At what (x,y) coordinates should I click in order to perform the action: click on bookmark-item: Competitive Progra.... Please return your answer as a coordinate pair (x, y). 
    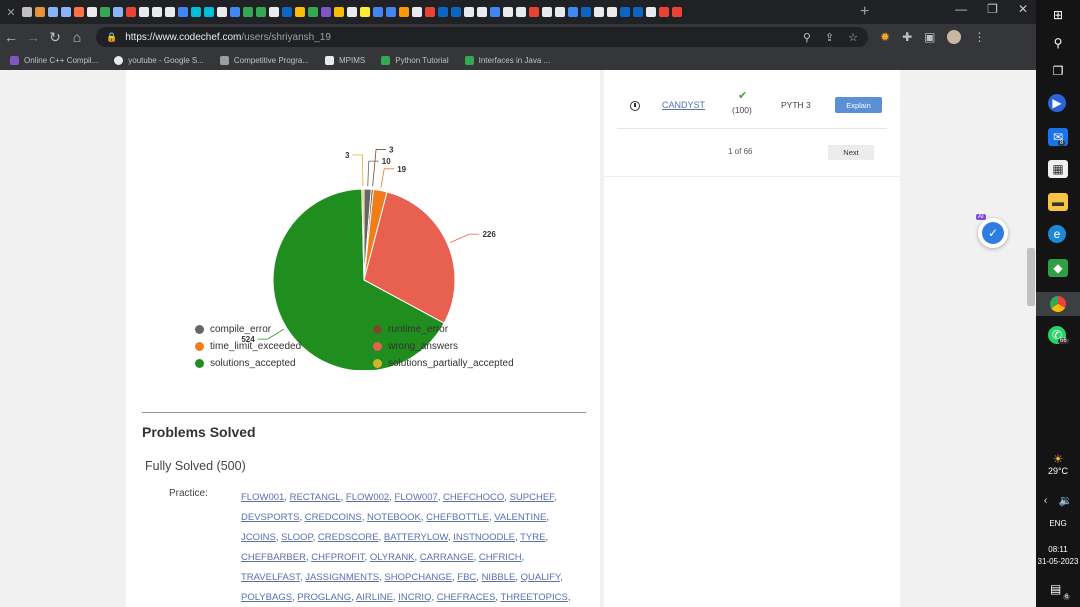
    Looking at the image, I should click on (264, 60).